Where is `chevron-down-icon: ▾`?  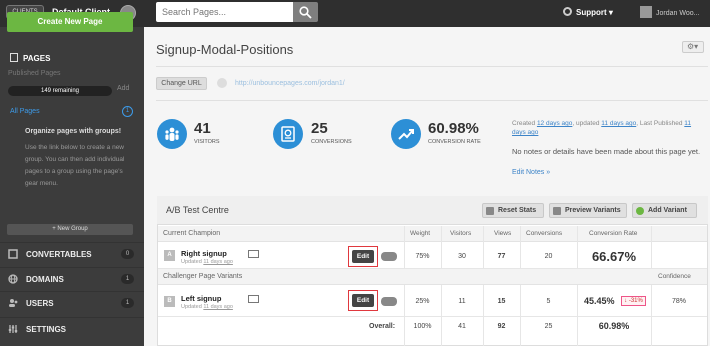 chevron-down-icon: ▾ is located at coordinates (610, 12).